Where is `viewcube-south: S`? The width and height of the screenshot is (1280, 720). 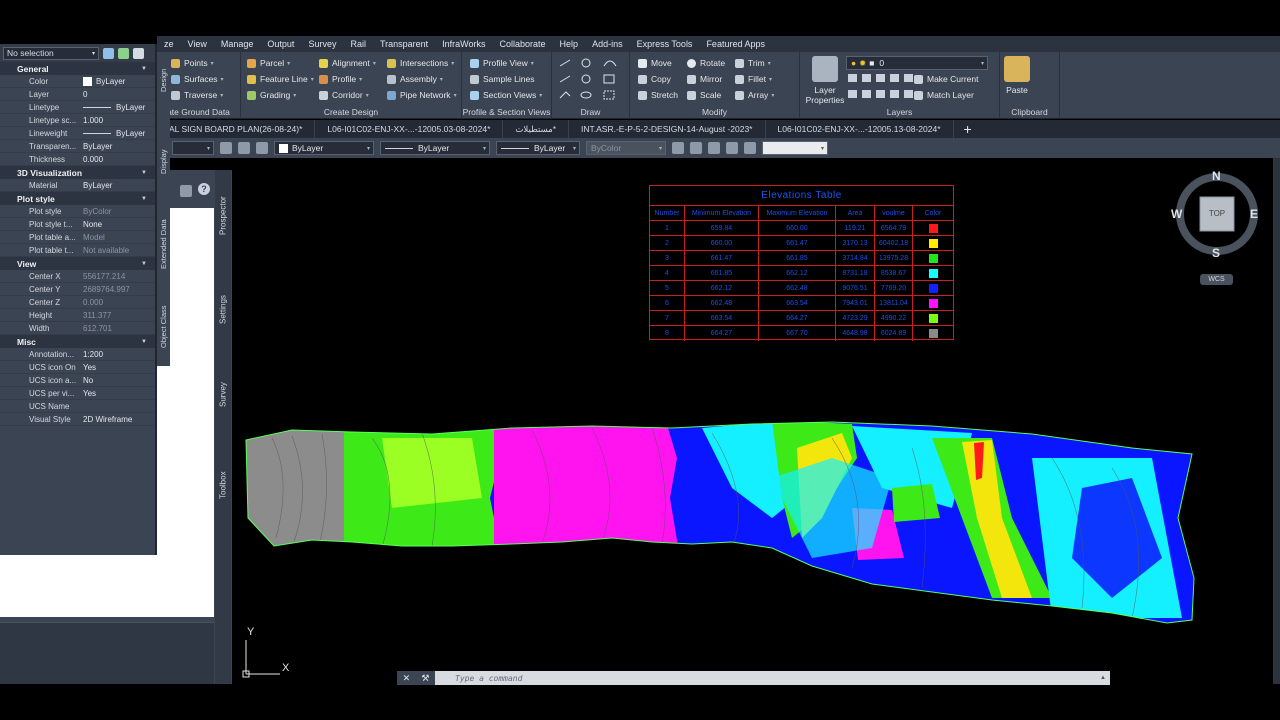
viewcube-south: S is located at coordinates (1216, 253).